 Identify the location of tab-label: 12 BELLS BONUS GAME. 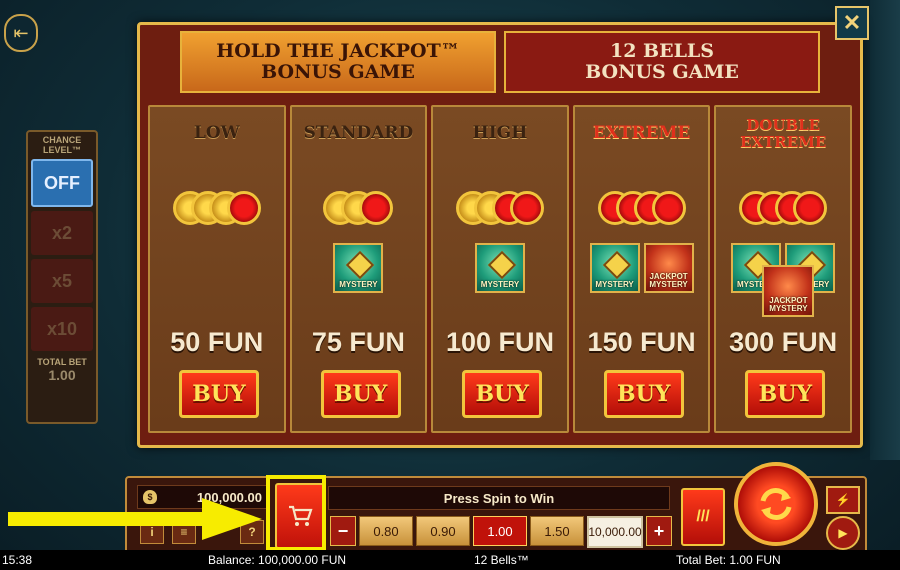
(662, 61).